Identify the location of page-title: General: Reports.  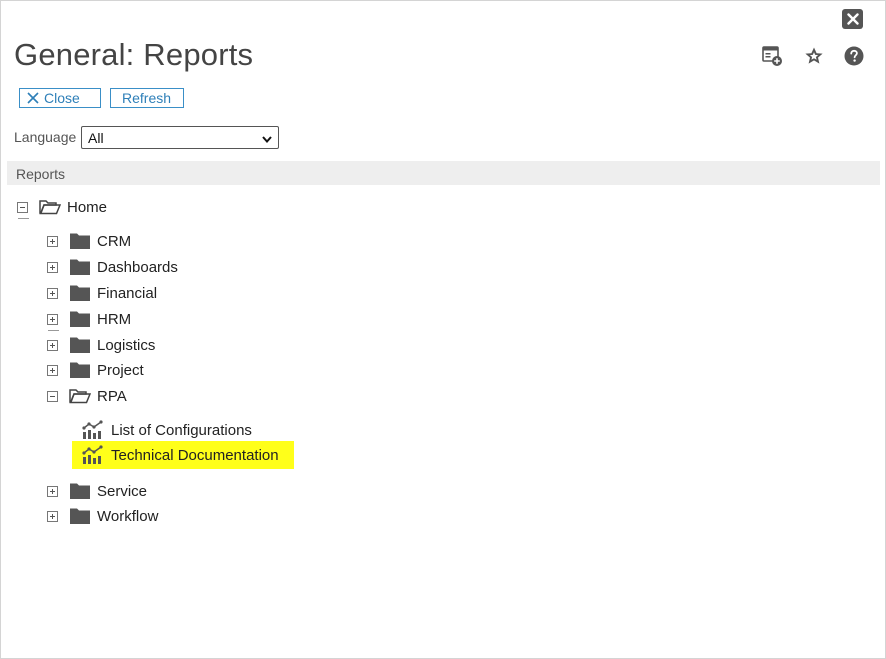
(134, 54).